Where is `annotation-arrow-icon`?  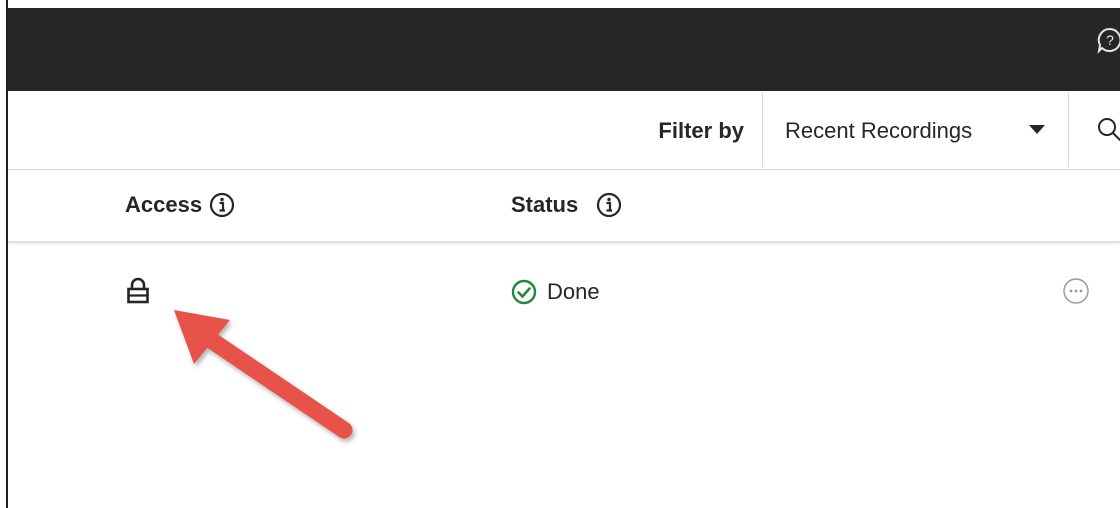 annotation-arrow-icon is located at coordinates (265, 375).